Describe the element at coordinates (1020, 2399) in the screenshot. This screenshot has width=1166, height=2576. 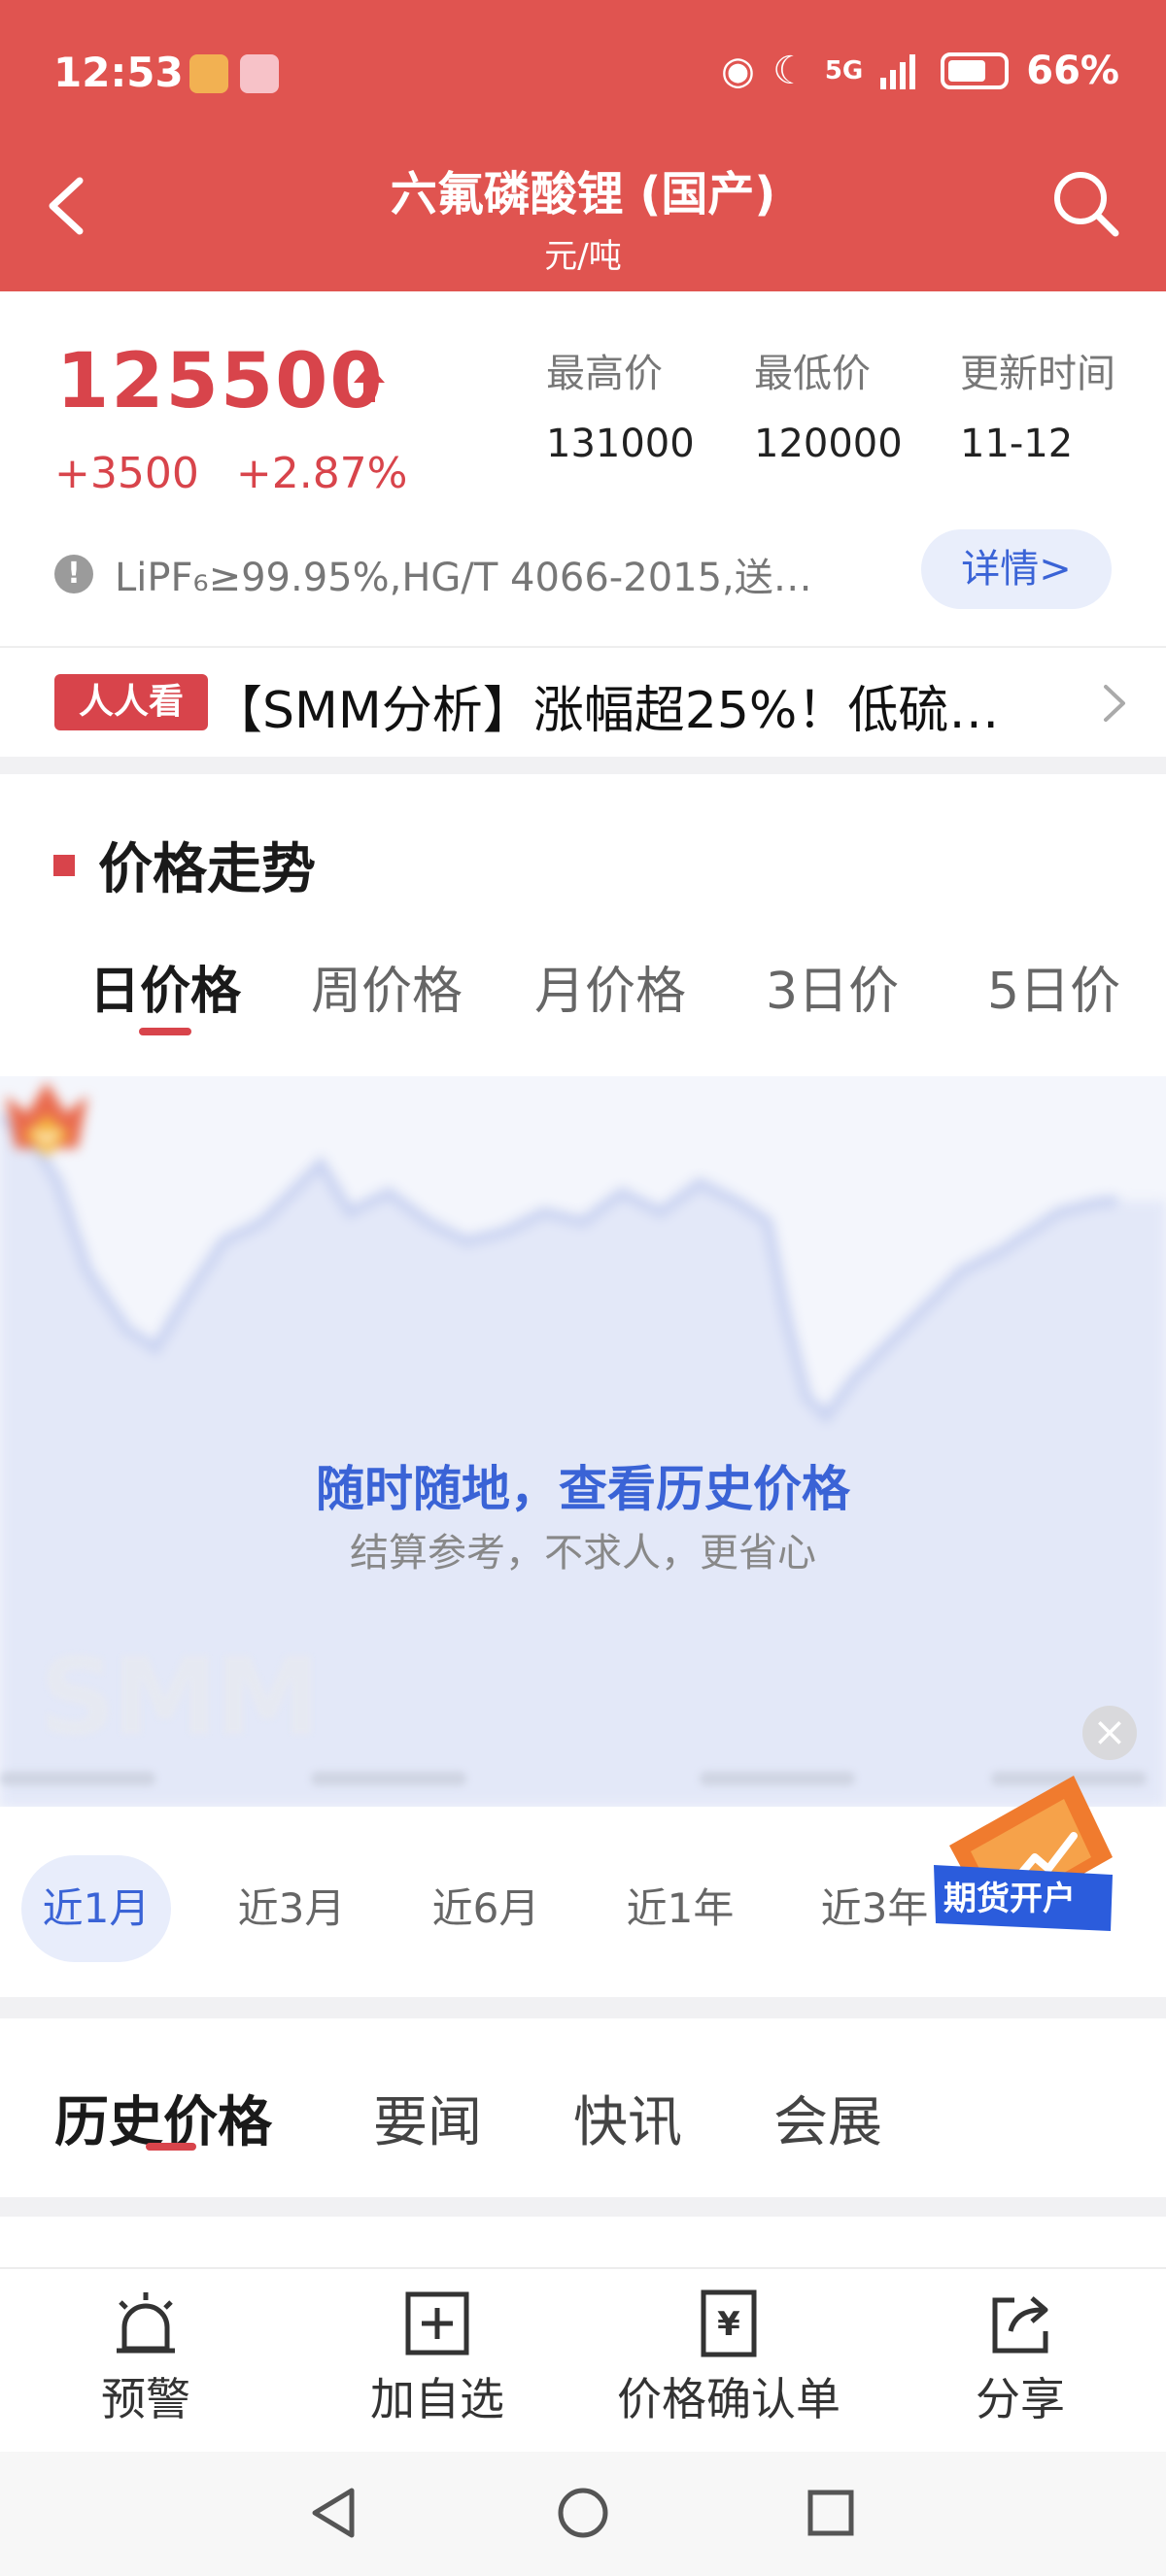
I see `share-label: 分享` at that location.